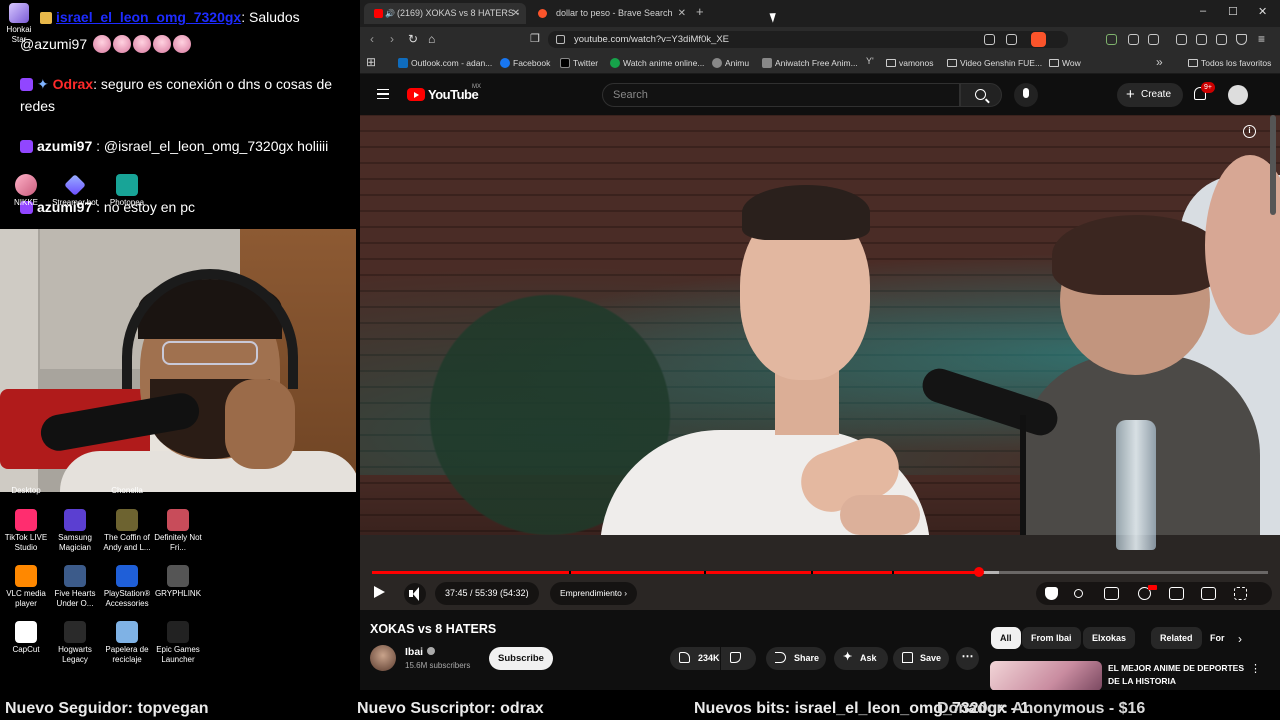 This screenshot has height=720, width=1280. What do you see at coordinates (796, 658) in the screenshot?
I see `share-button: Share` at bounding box center [796, 658].